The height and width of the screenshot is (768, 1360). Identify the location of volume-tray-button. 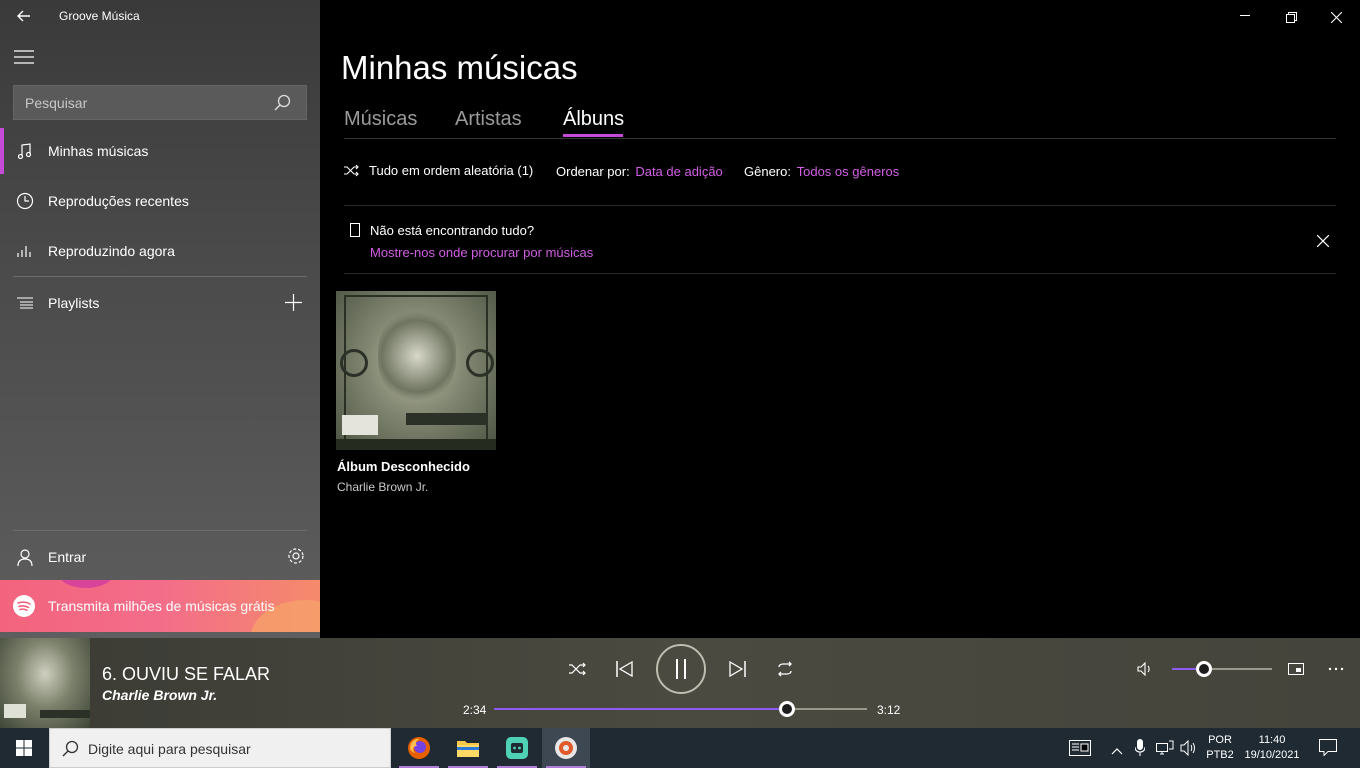
(1188, 750).